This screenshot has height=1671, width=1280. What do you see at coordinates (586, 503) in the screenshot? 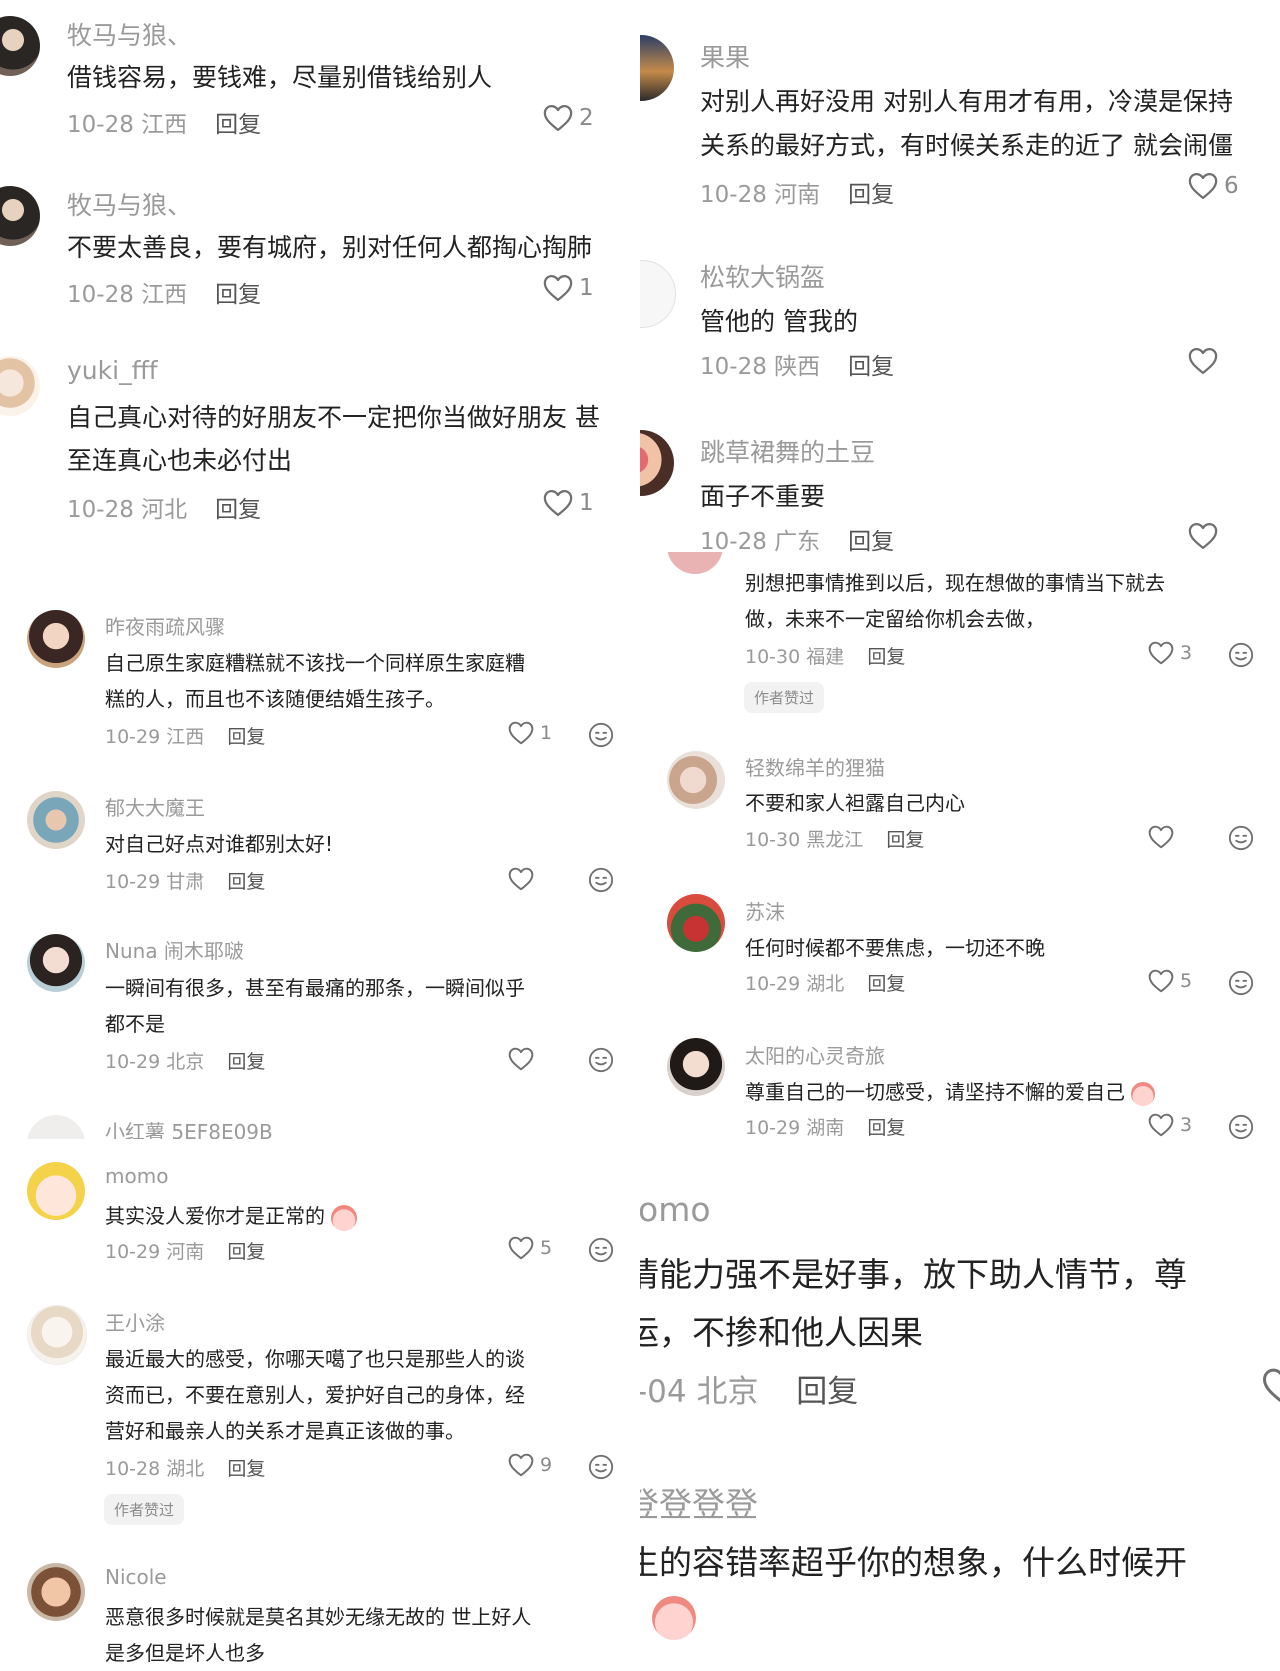
I see `like-count: 1` at bounding box center [586, 503].